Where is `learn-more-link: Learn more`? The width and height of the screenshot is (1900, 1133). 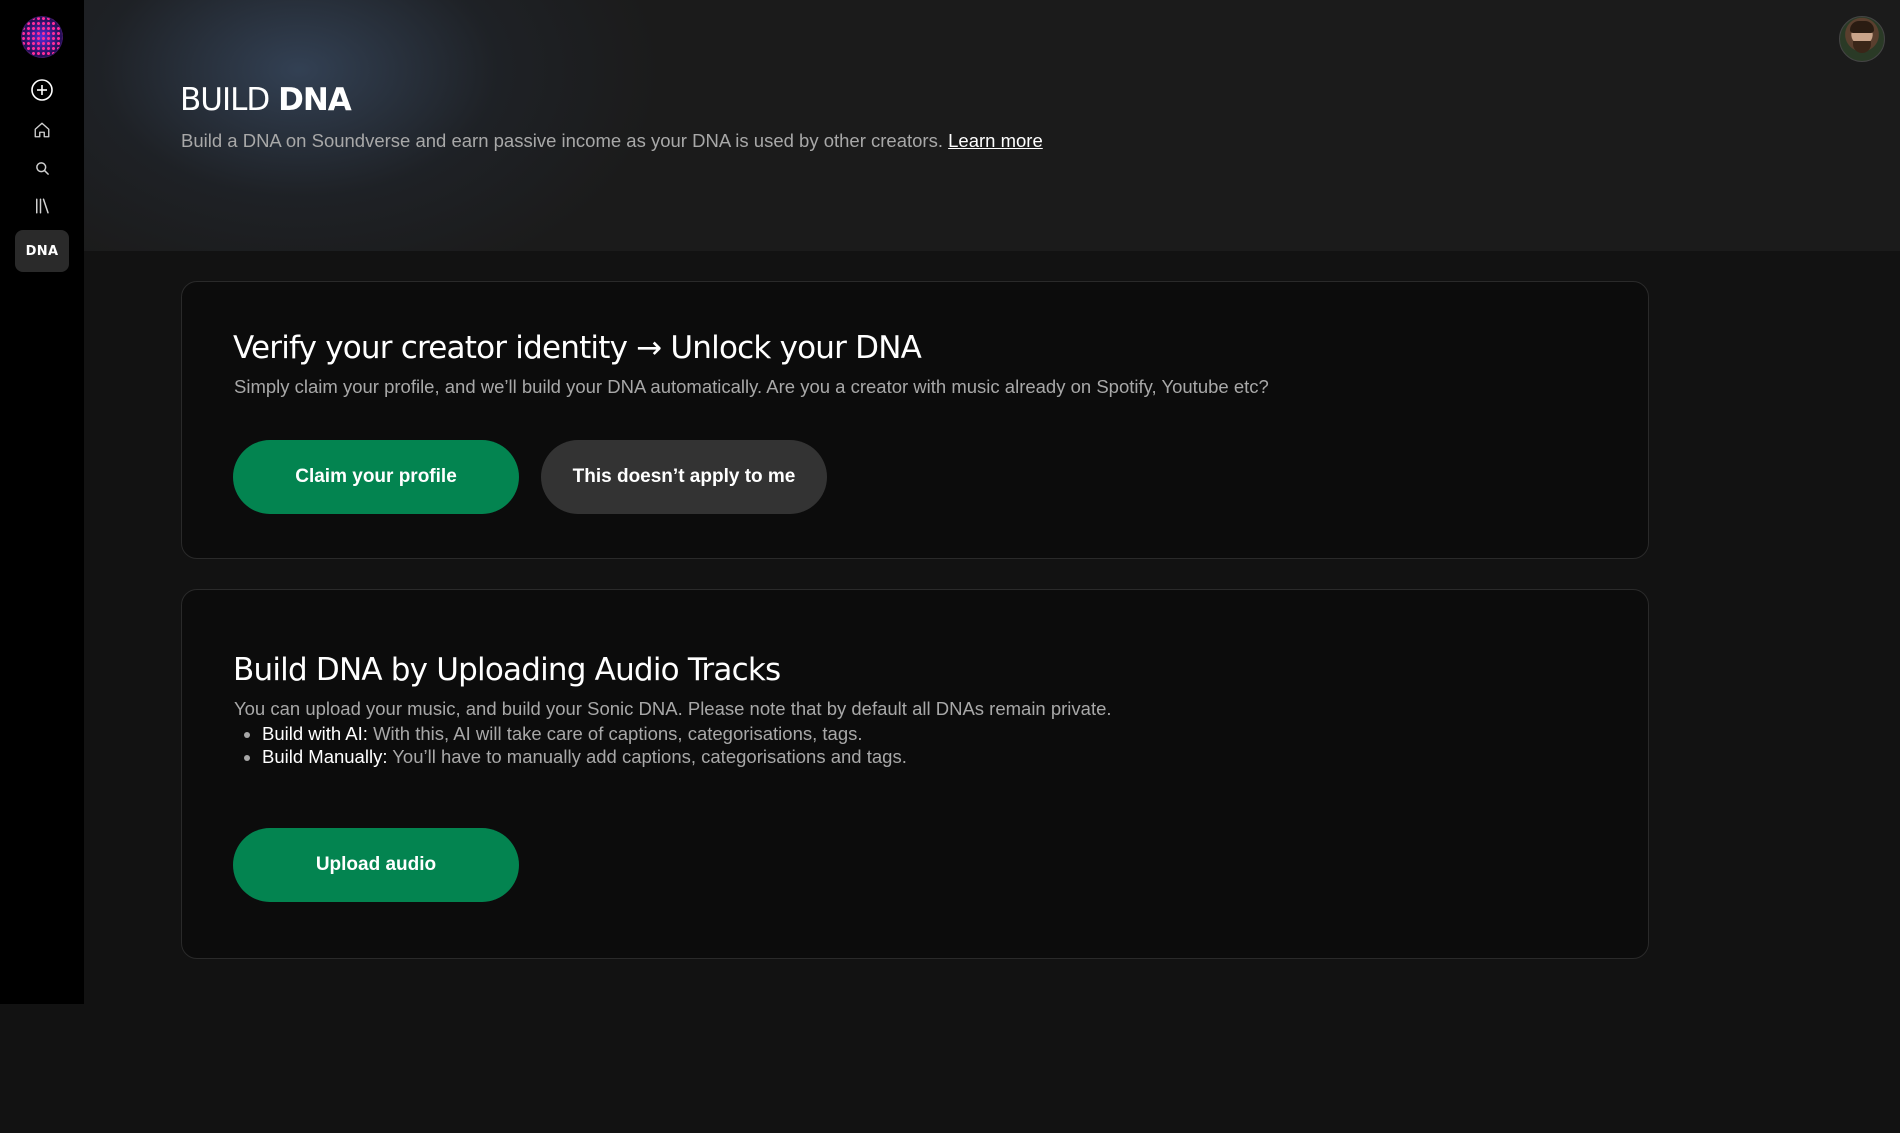
learn-more-link: Learn more is located at coordinates (995, 140).